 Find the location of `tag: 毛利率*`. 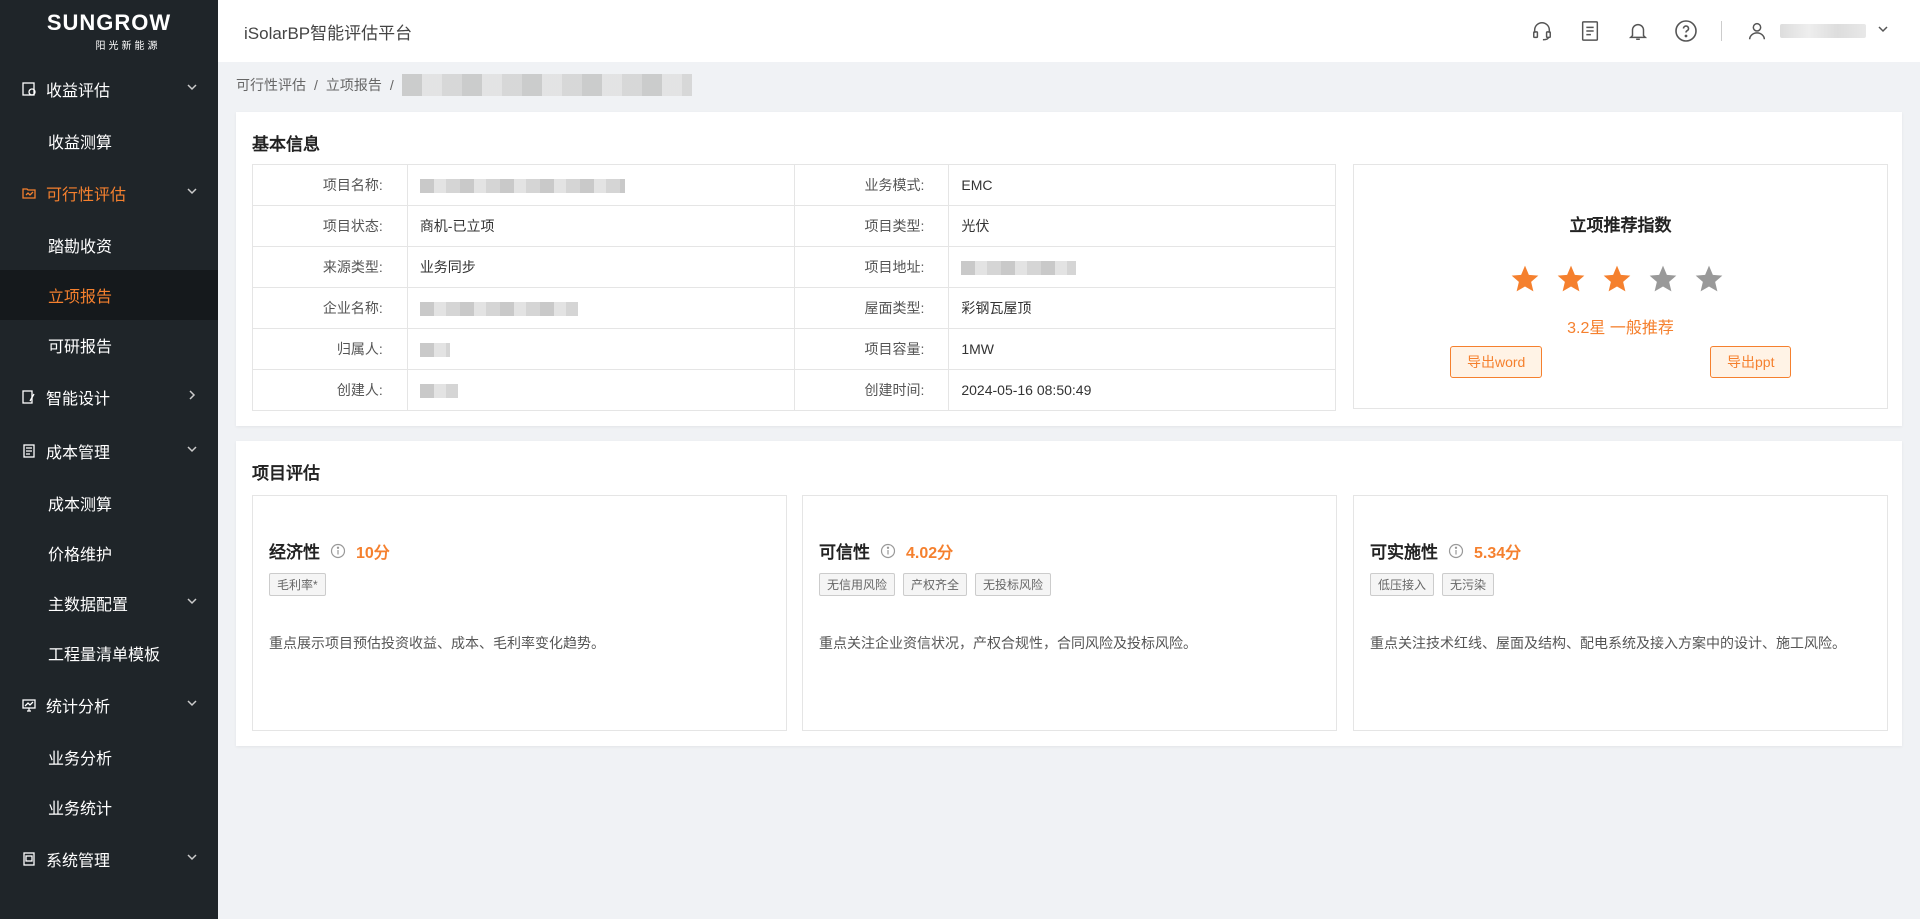

tag: 毛利率* is located at coordinates (297, 584).